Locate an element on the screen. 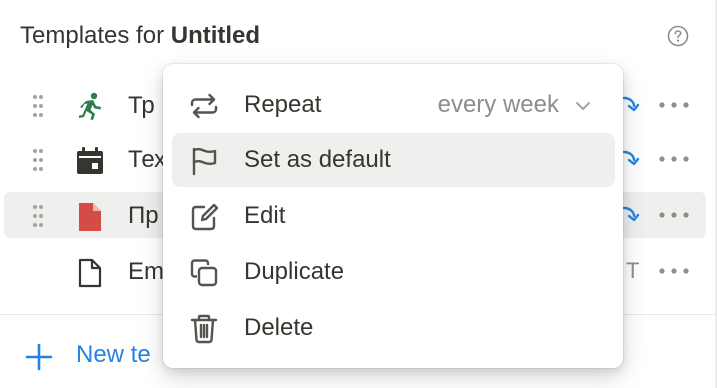  repeat-icon is located at coordinates (204, 106).